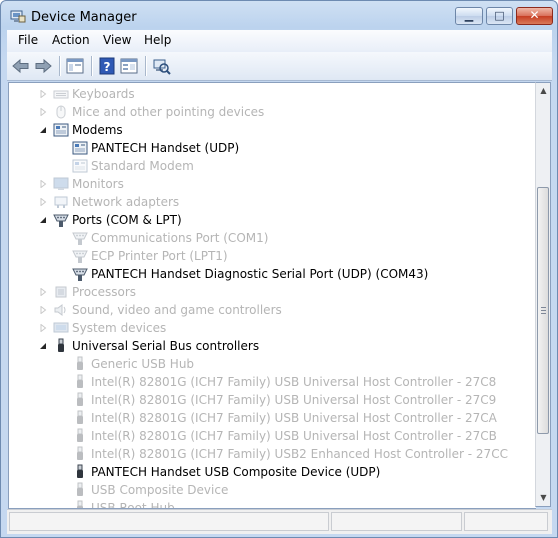 The height and width of the screenshot is (538, 558). What do you see at coordinates (269, 490) in the screenshot?
I see `tree-device: USB Composite Device` at bounding box center [269, 490].